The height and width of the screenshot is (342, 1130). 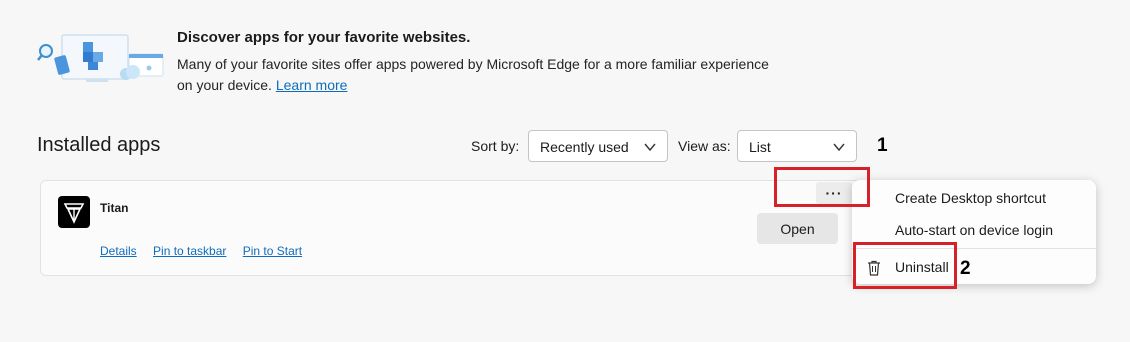 I want to click on menu-item-create-desktop-shortcut: Create Desktop shortcut, so click(x=974, y=198).